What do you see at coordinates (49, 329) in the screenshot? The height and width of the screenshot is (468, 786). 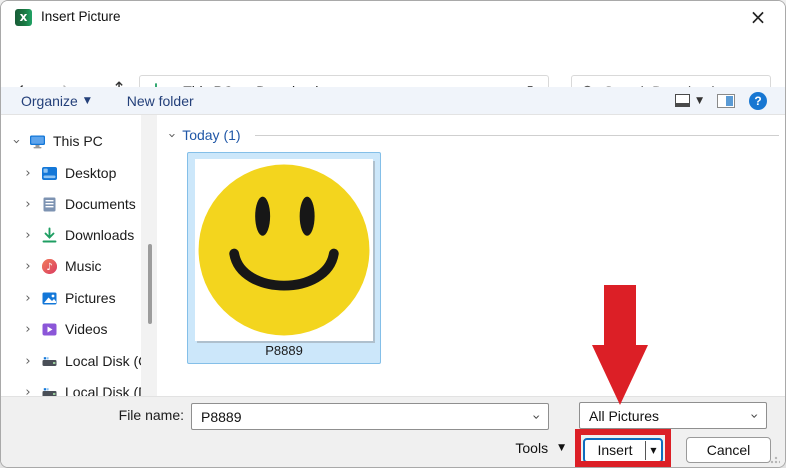 I see `videos-icon` at bounding box center [49, 329].